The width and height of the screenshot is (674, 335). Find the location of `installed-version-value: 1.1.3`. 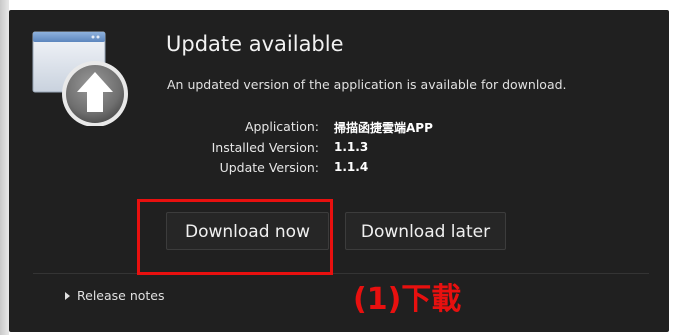

installed-version-value: 1.1.3 is located at coordinates (351, 147).